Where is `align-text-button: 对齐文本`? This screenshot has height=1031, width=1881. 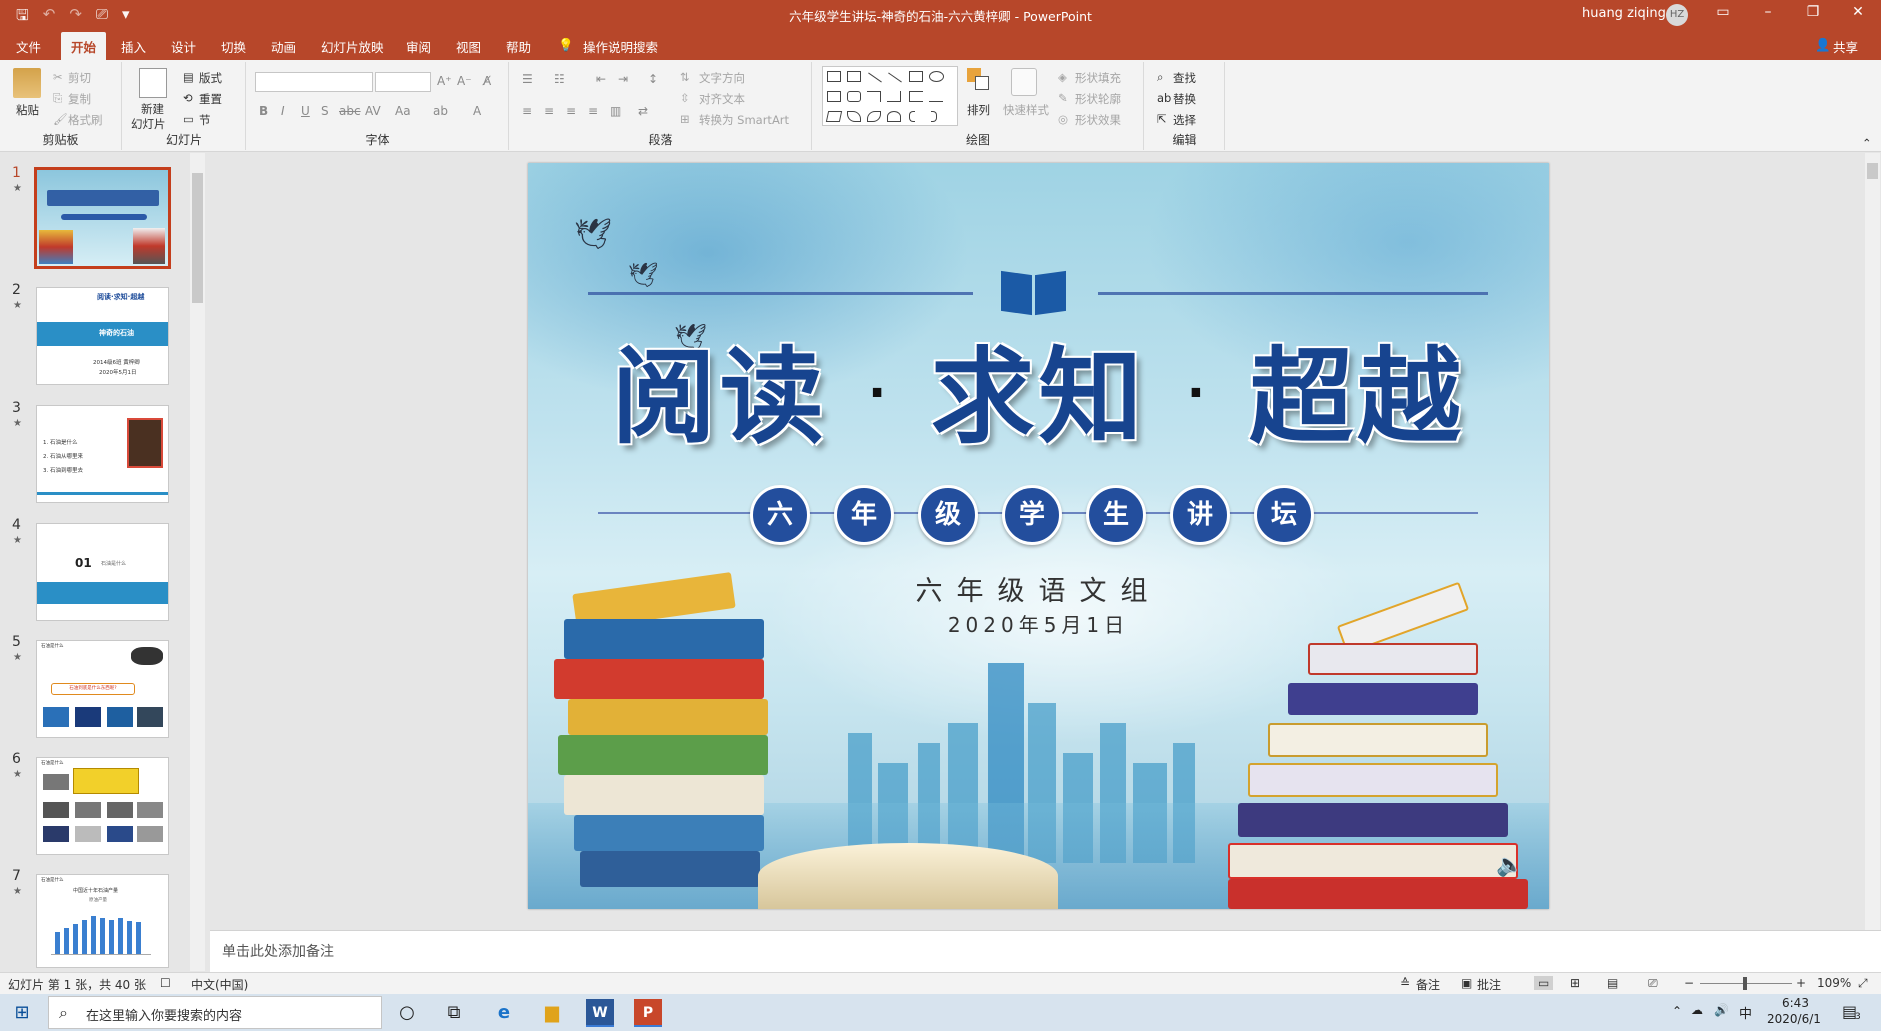
align-text-button: 对齐文本 is located at coordinates (722, 99).